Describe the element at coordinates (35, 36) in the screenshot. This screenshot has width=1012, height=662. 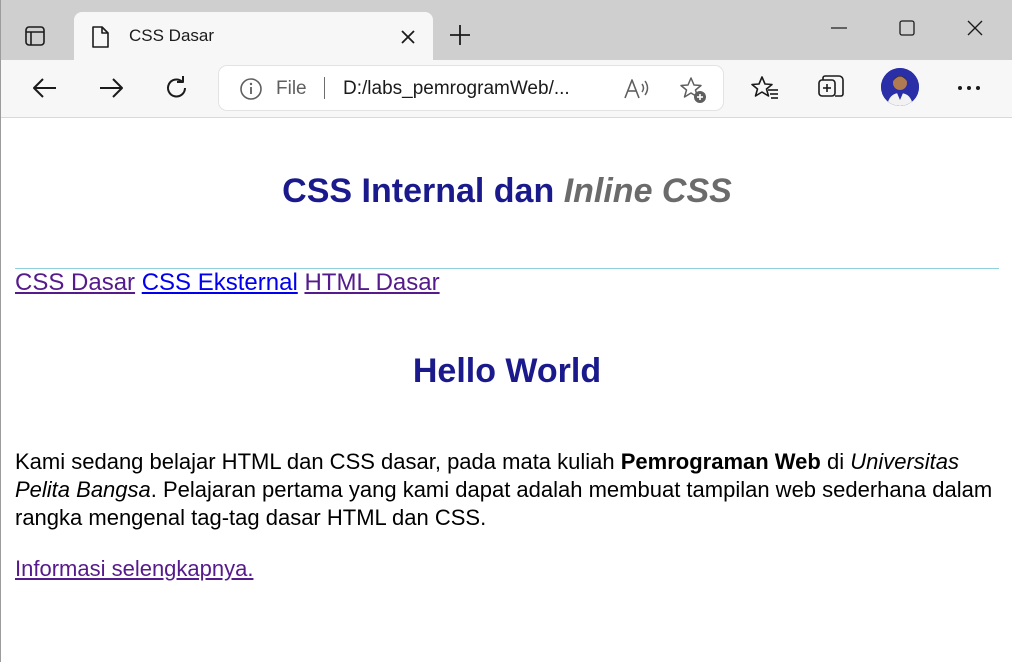
I see `tab-actions-icon` at that location.